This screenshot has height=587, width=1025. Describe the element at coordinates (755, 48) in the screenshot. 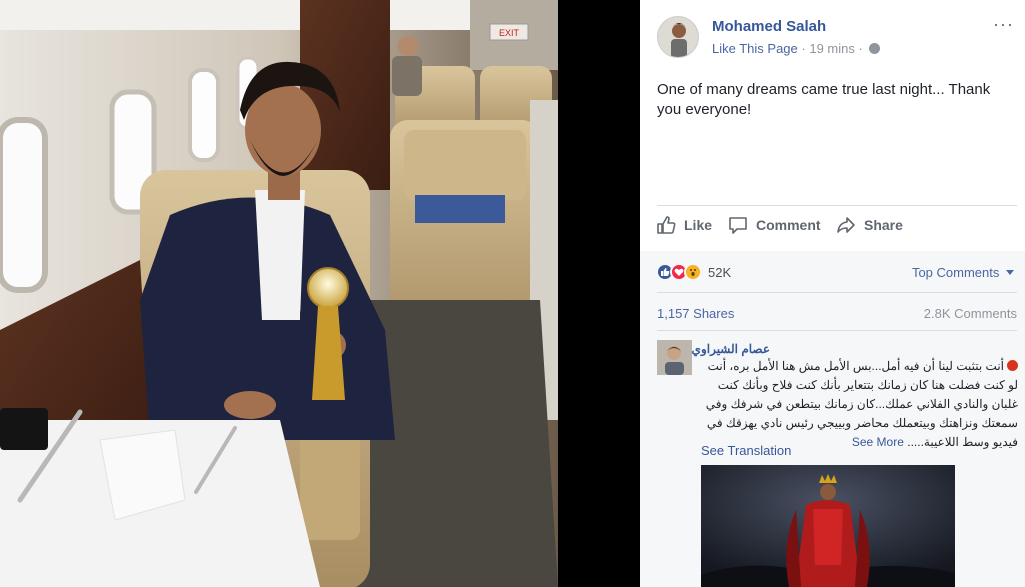

I see `like-page-link: Like This Page` at that location.